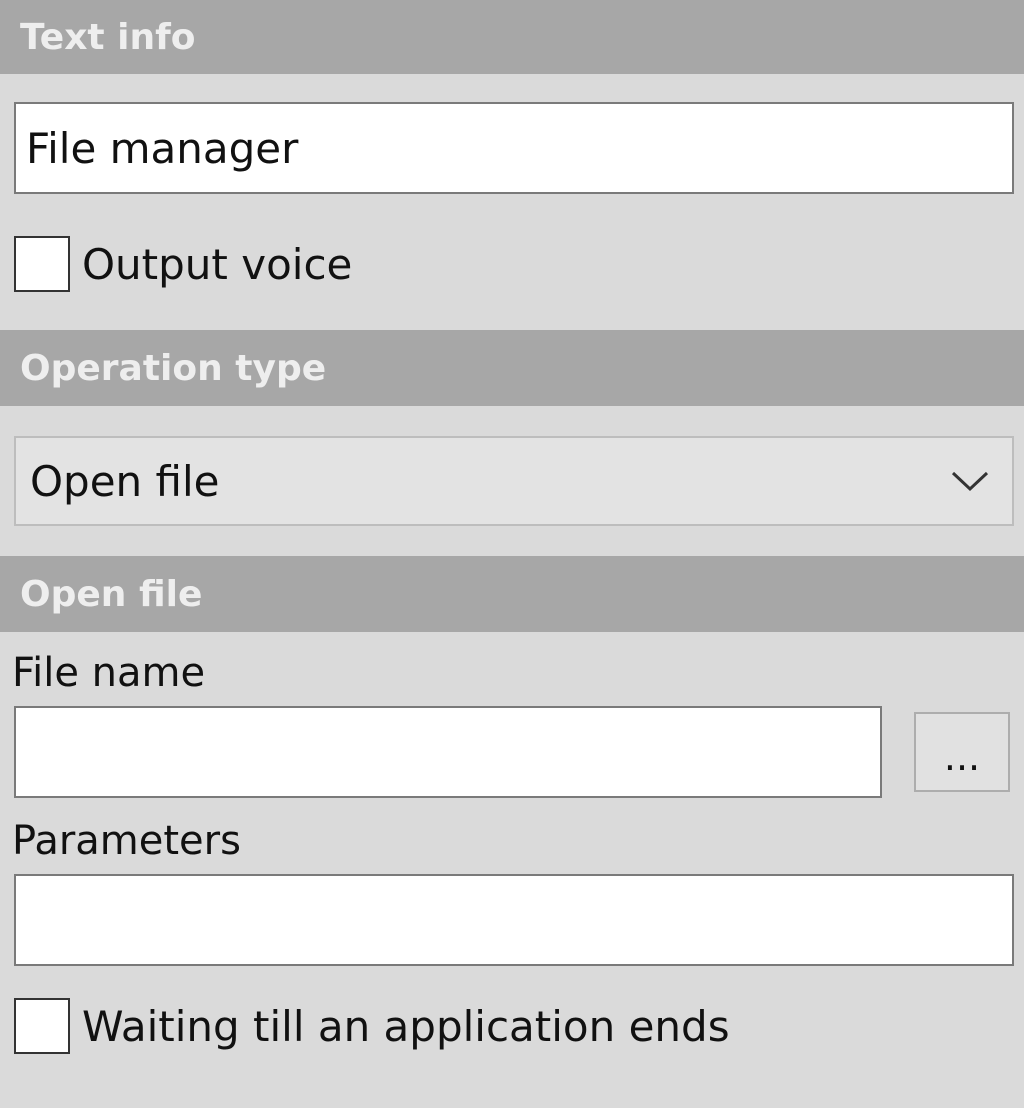 The width and height of the screenshot is (1024, 1108). What do you see at coordinates (512, 368) in the screenshot?
I see `operation-type-header: Operation type` at bounding box center [512, 368].